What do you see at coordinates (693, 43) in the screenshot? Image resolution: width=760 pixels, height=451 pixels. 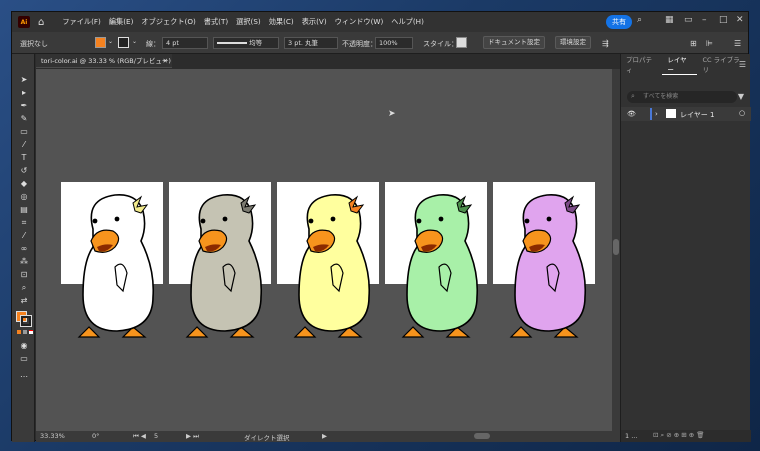 I see `transform-icon: ⊞` at bounding box center [693, 43].